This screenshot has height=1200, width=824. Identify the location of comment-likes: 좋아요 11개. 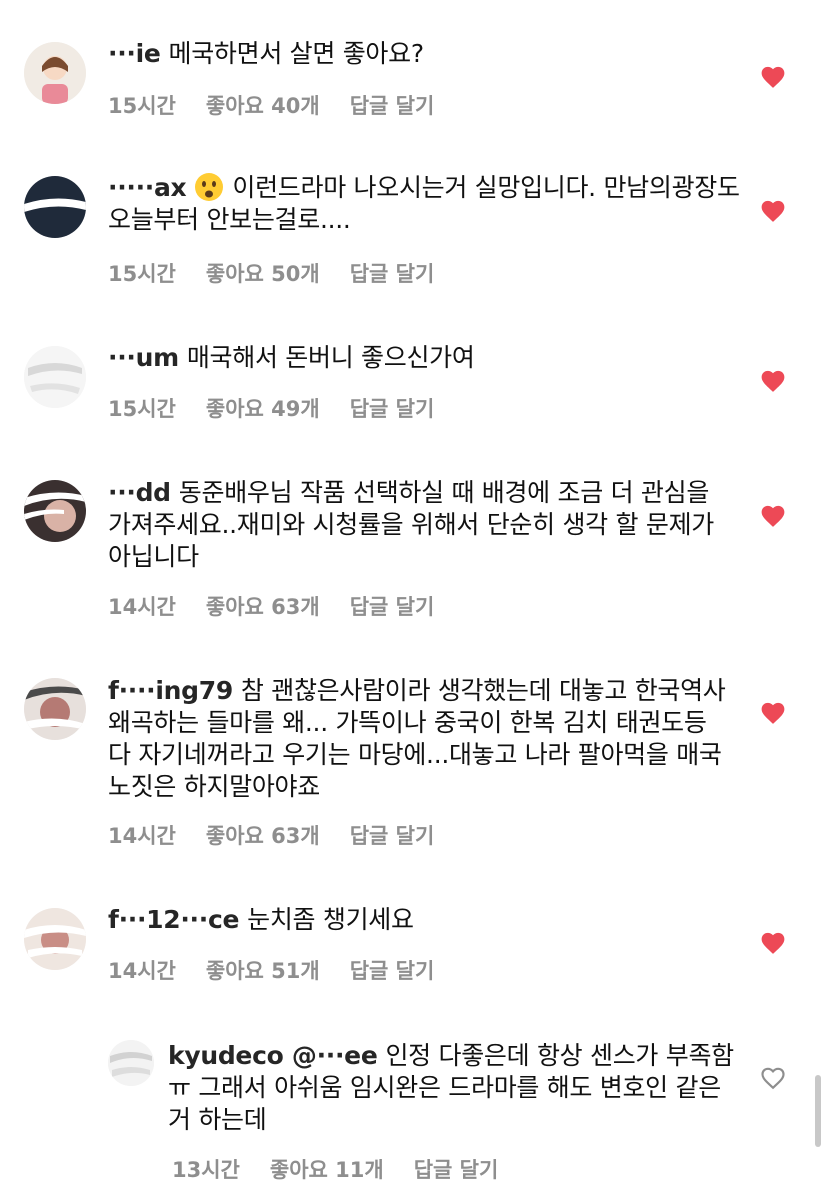
(327, 1170).